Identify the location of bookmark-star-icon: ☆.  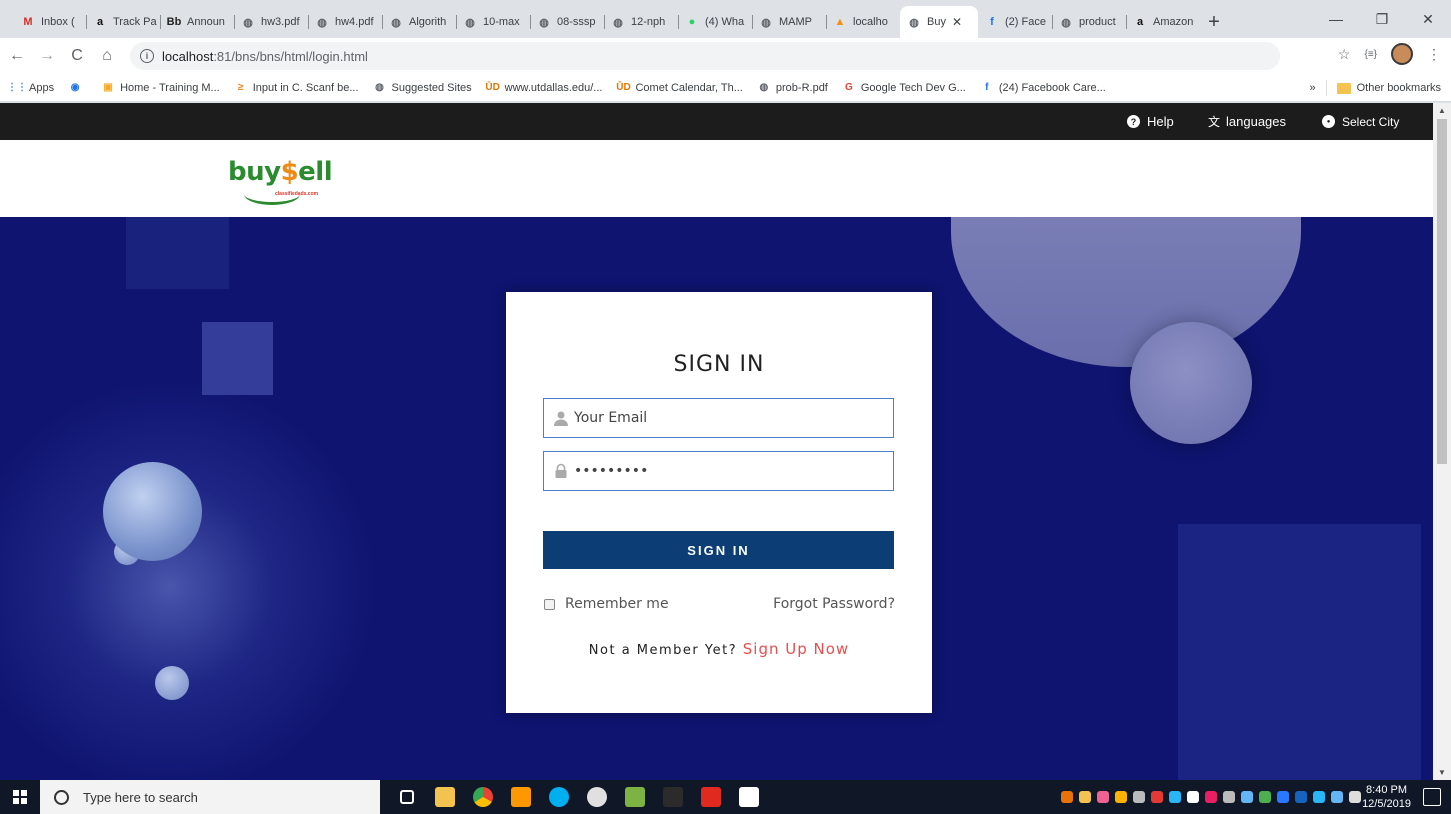
(1344, 54).